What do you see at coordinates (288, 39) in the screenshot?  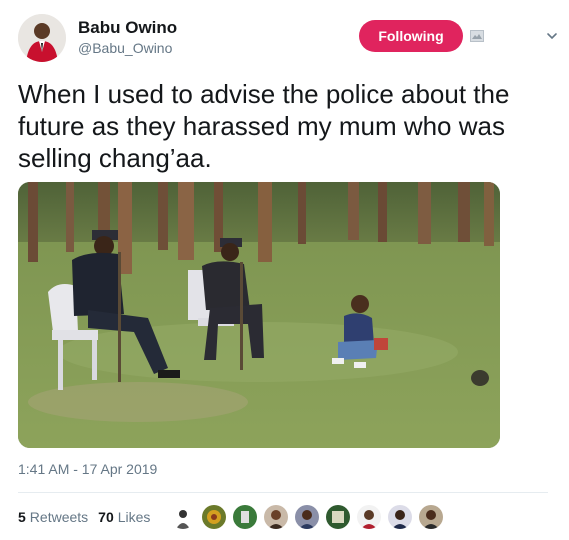 I see `tweet-header: Babu Owino @Babu_Owino Following` at bounding box center [288, 39].